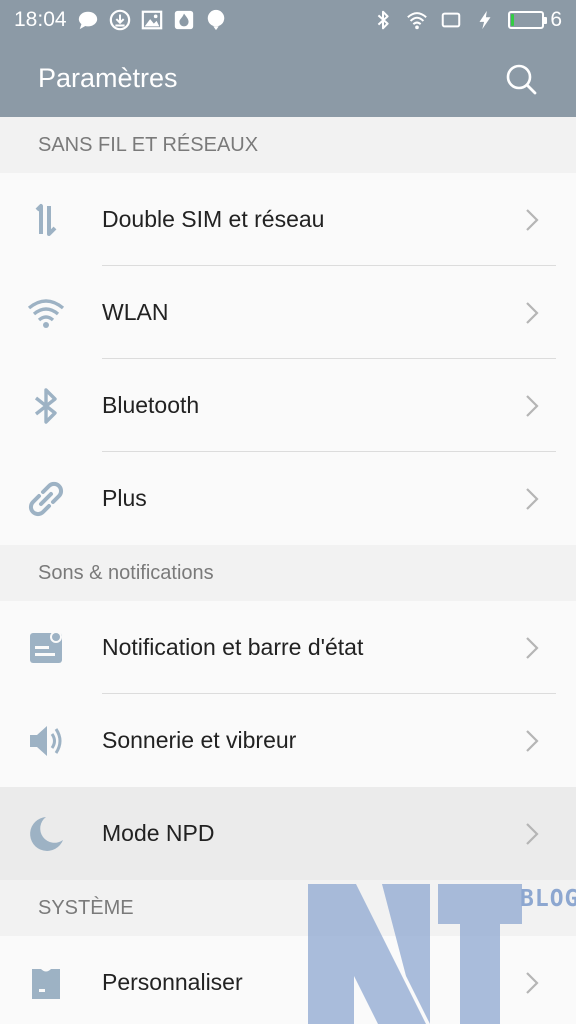 This screenshot has height=1024, width=576. What do you see at coordinates (88, 20) in the screenshot?
I see `message-icon` at bounding box center [88, 20].